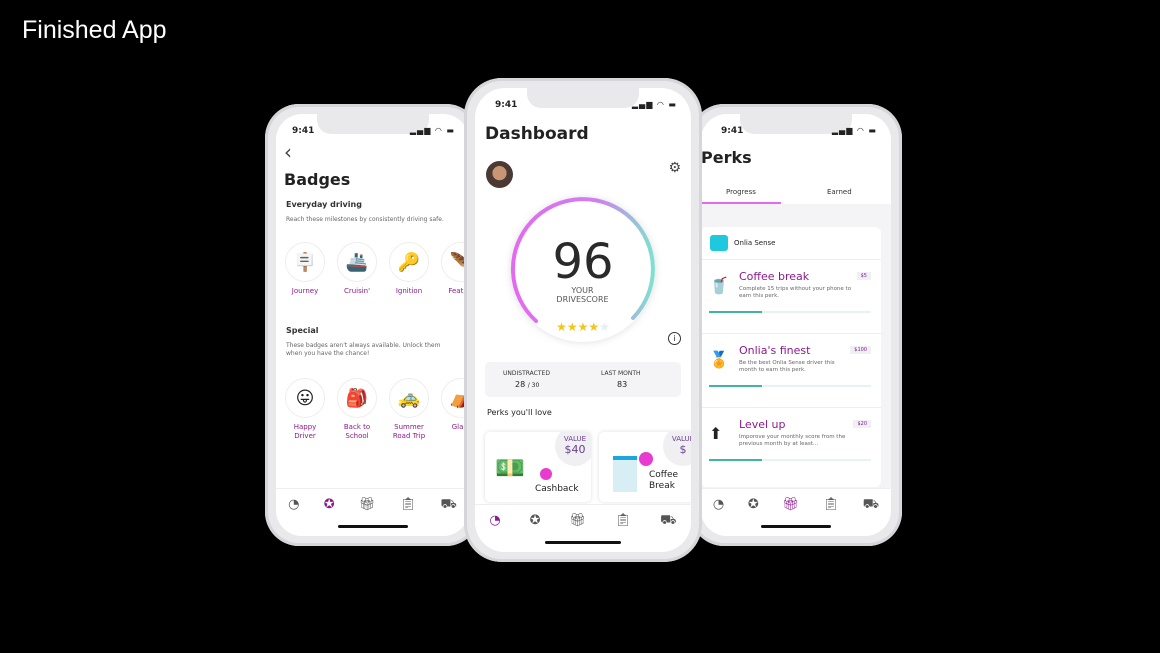 The height and width of the screenshot is (653, 1160). Describe the element at coordinates (409, 291) in the screenshot. I see `badge-label: Ignition` at that location.